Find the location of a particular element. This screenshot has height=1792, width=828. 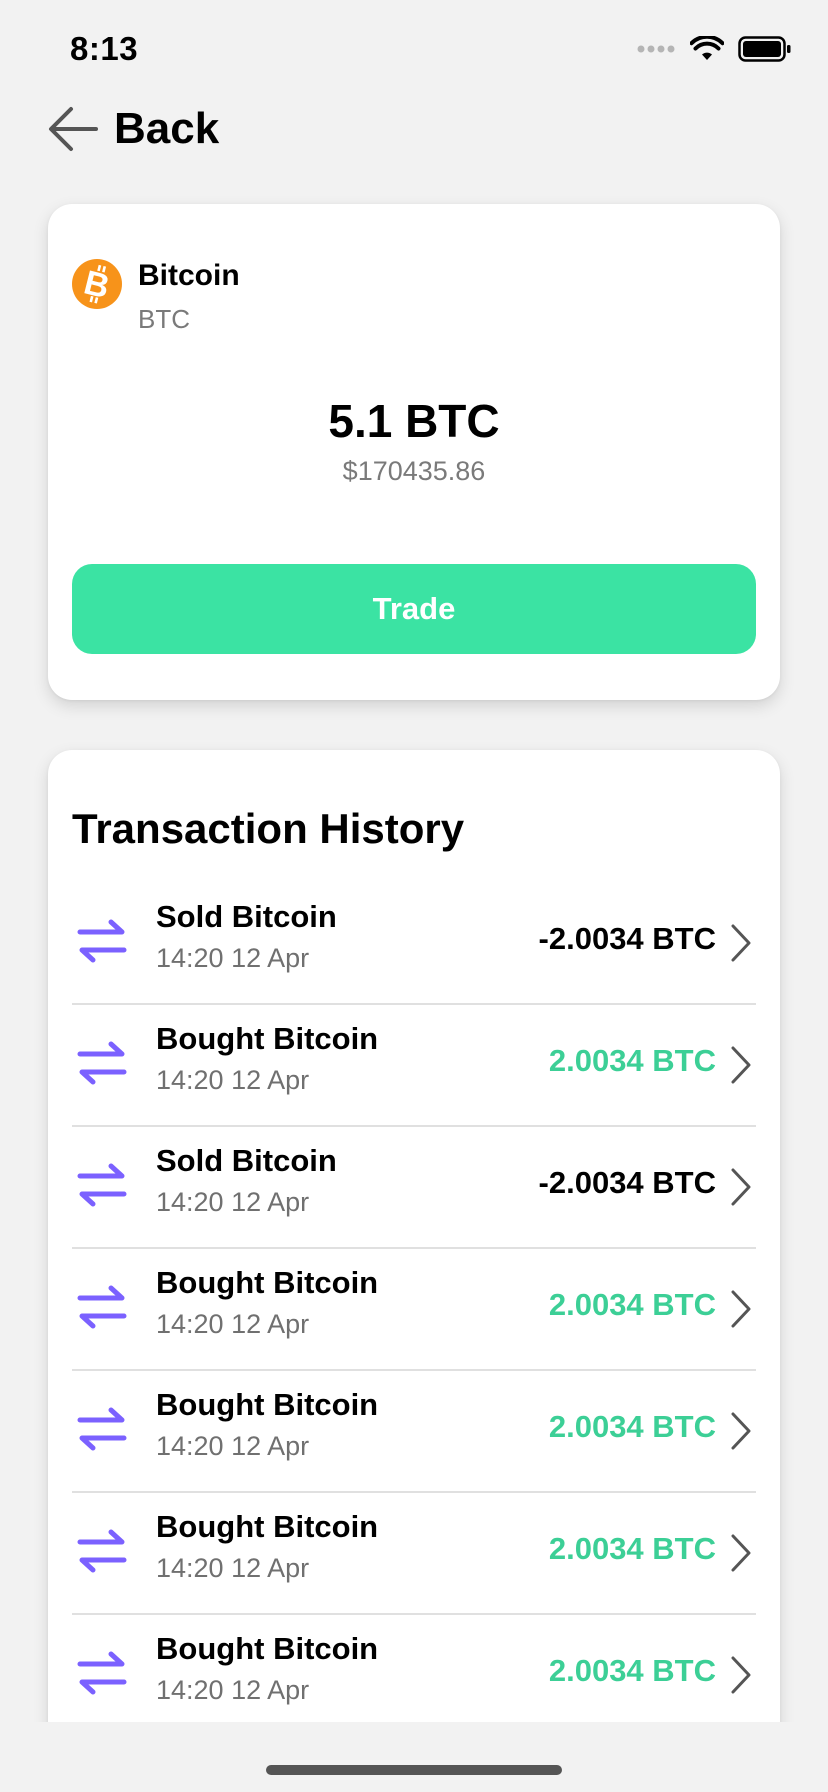

coin-ticker: BTC is located at coordinates (164, 319).